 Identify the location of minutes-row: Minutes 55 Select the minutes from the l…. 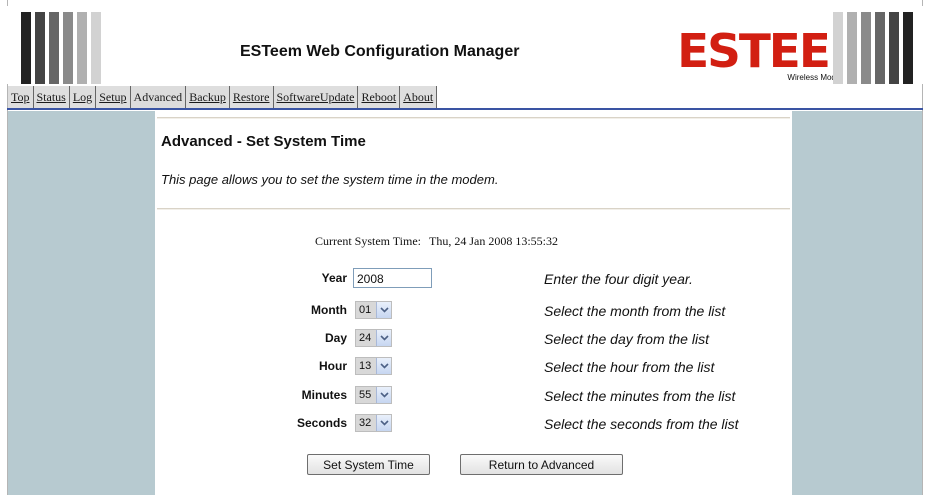
(473, 396).